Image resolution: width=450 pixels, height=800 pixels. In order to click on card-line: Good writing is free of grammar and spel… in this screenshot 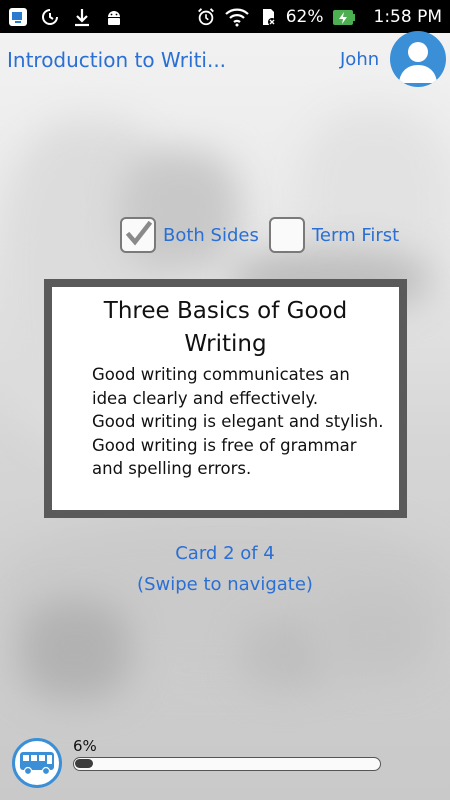, I will do `click(224, 457)`.